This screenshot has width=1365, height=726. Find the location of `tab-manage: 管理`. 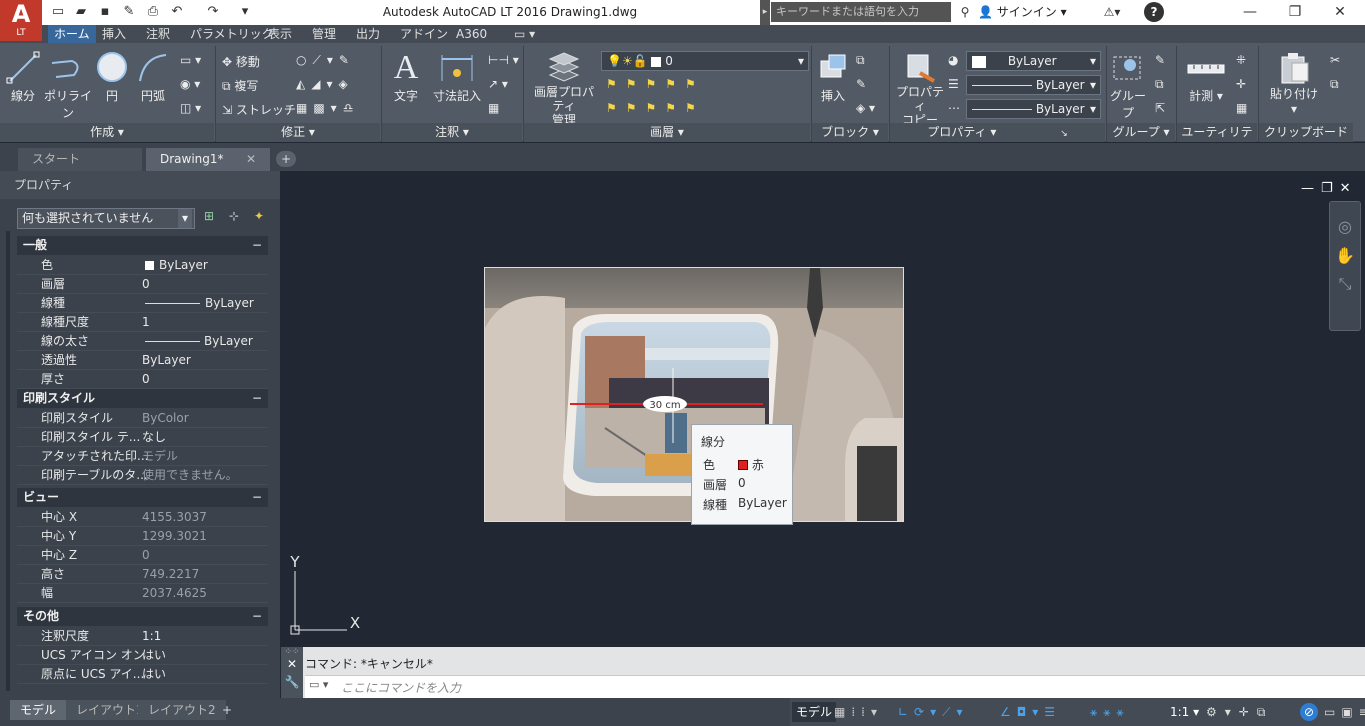

tab-manage: 管理 is located at coordinates (324, 34).